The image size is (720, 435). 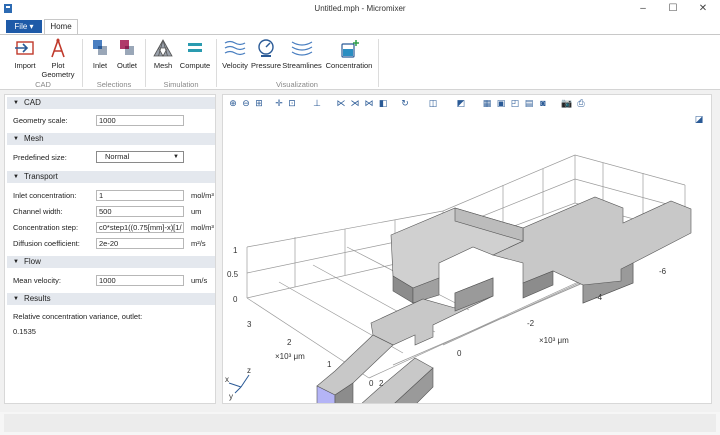 I want to click on triad-z-label: z, so click(x=249, y=370).